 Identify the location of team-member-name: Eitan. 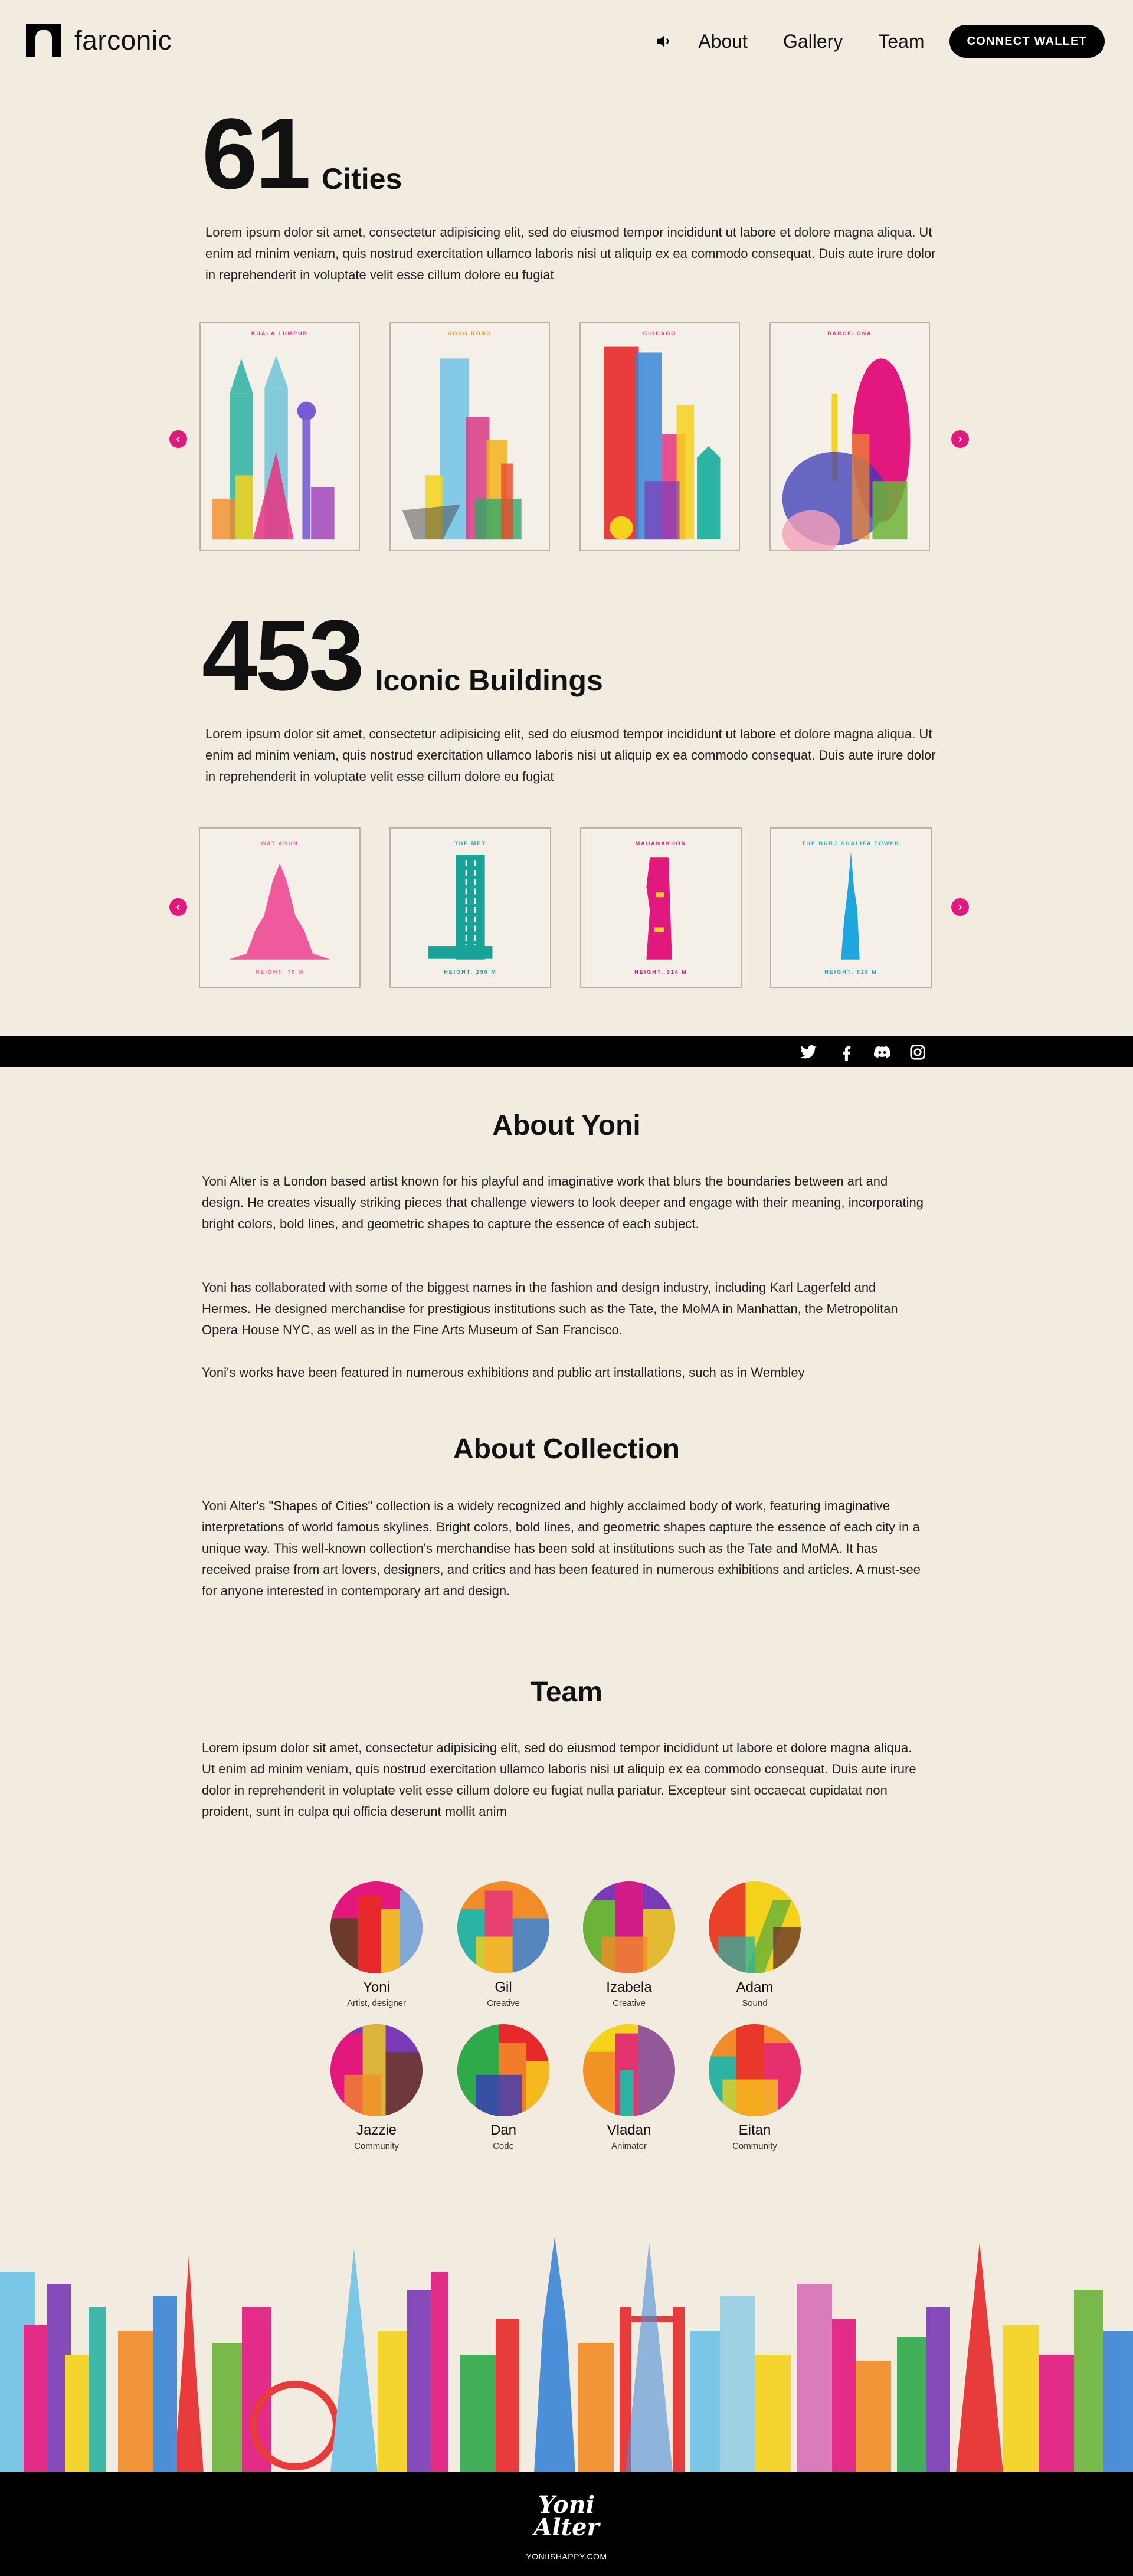
(754, 2130).